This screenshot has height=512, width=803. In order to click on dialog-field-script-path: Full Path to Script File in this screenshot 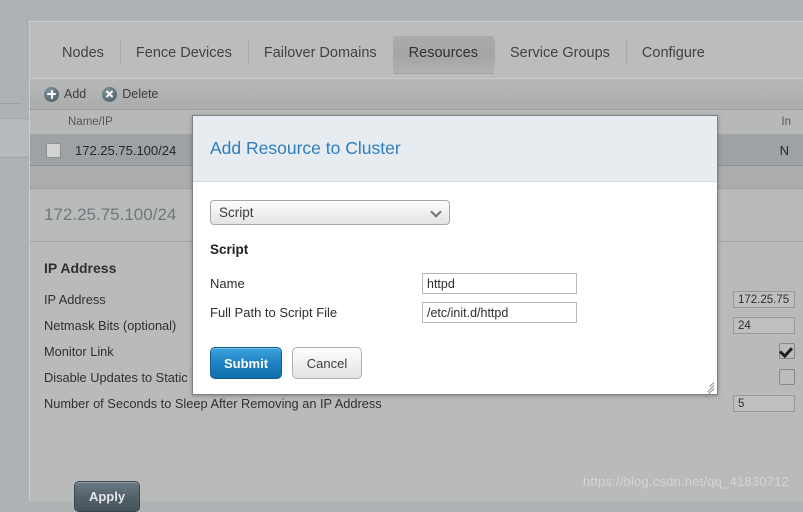, I will do `click(463, 312)`.